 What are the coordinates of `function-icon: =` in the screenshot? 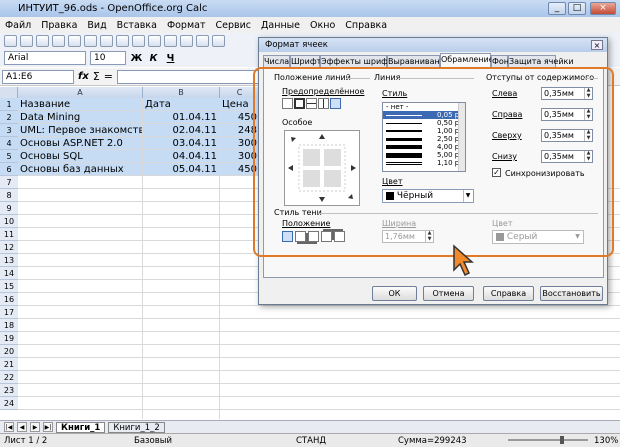 It's located at (108, 76).